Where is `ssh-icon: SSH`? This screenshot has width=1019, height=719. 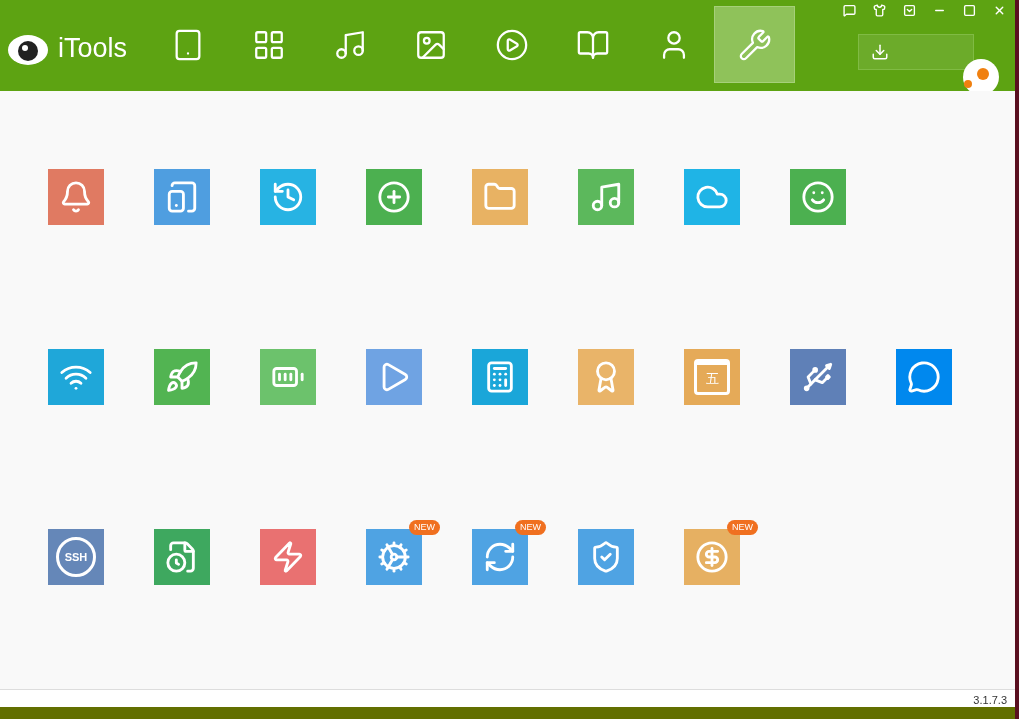 ssh-icon: SSH is located at coordinates (76, 557).